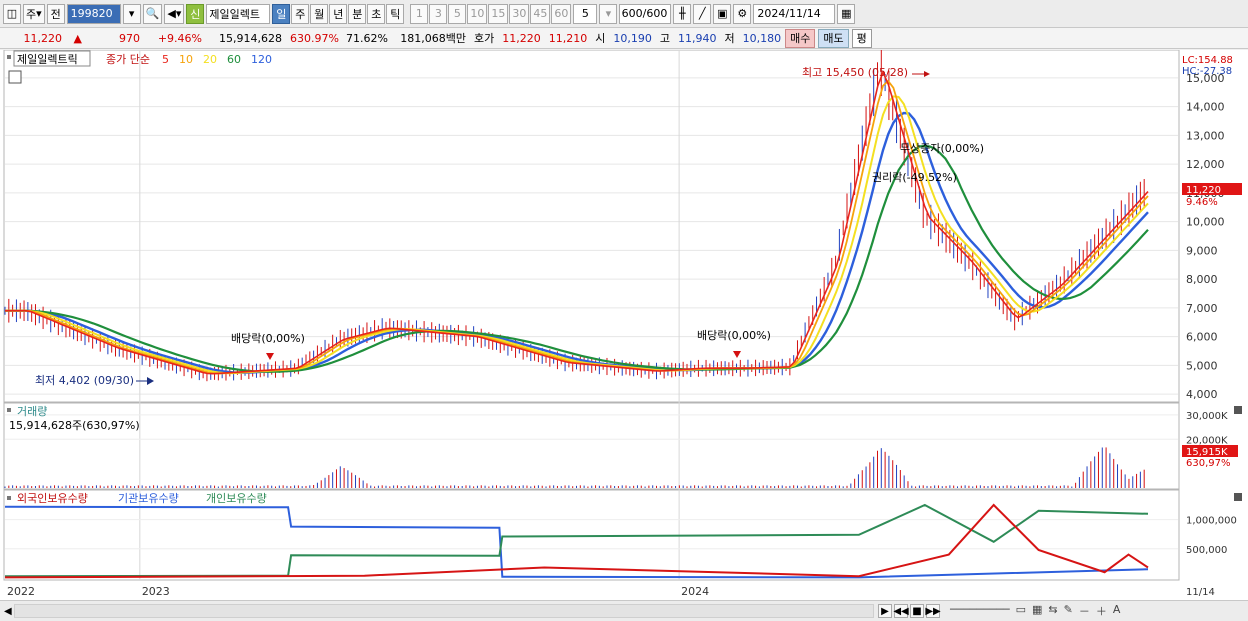 The height and width of the screenshot is (621, 1248). Describe the element at coordinates (655, 13) in the screenshot. I see `bar-total: /600` at that location.